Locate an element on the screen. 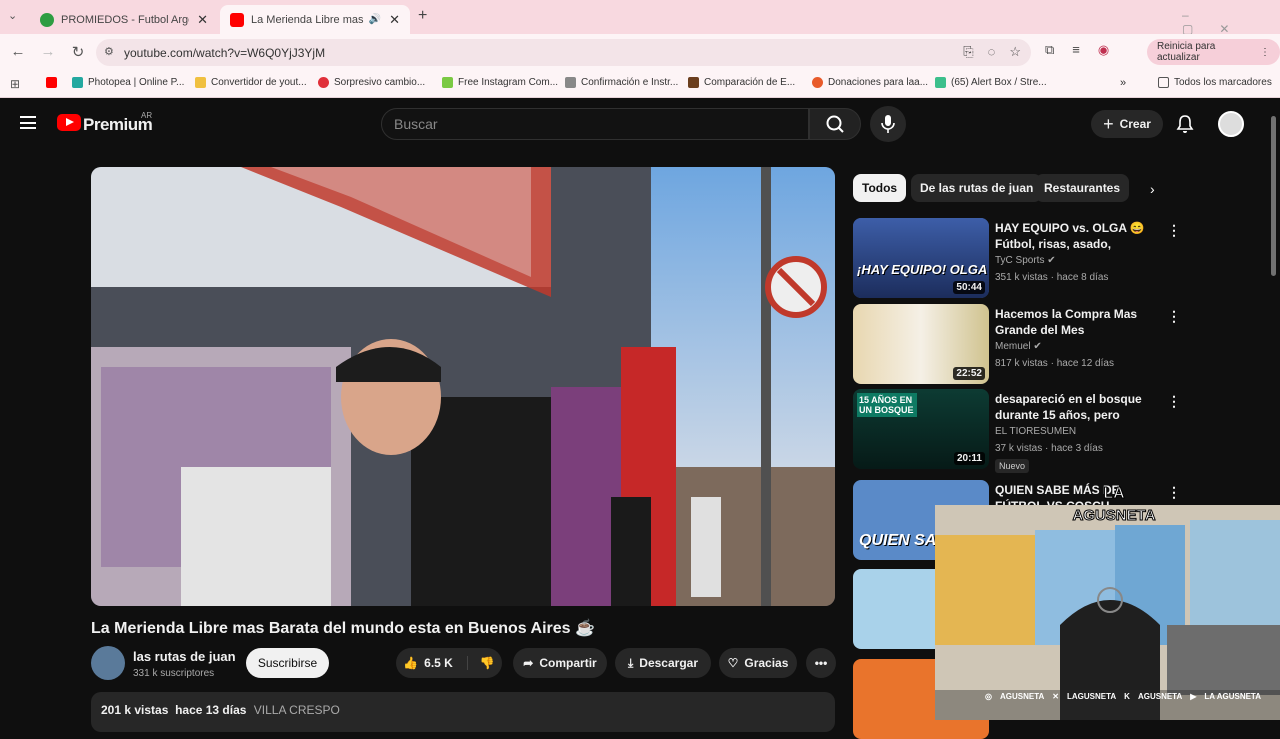 This screenshot has width=1280, height=739. tab-youtube: La Merienda Libre mas Barata 🔊 ✕ is located at coordinates (315, 19).